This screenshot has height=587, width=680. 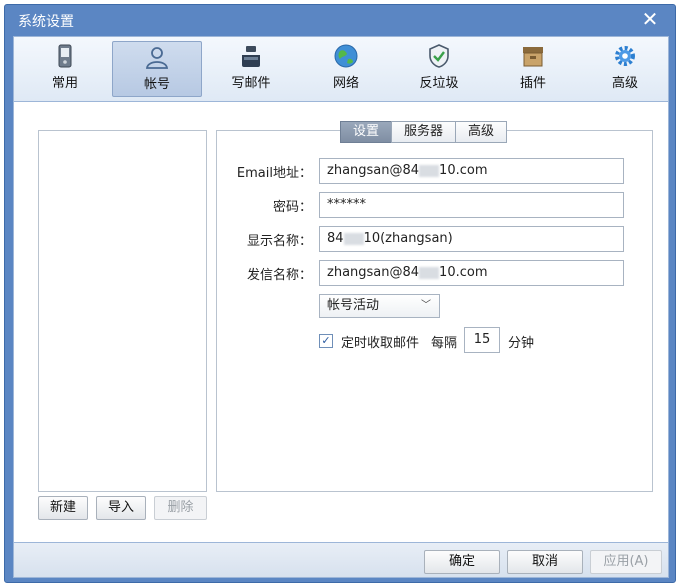 I want to click on window-title: 系统设置, so click(x=46, y=22).